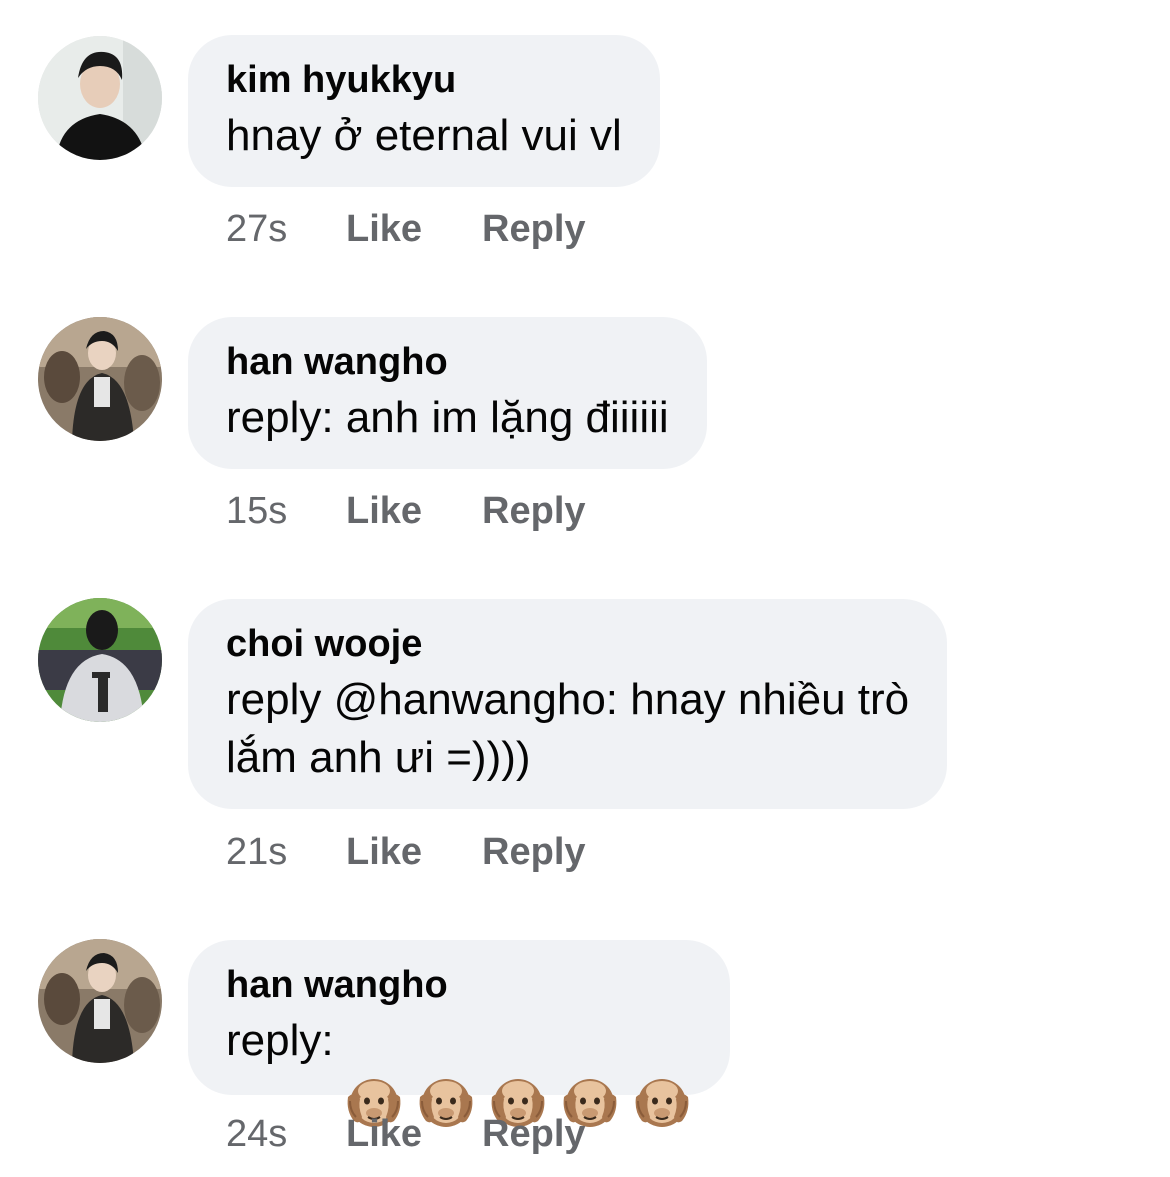  I want to click on comment-text: reply:, so click(459, 1070).